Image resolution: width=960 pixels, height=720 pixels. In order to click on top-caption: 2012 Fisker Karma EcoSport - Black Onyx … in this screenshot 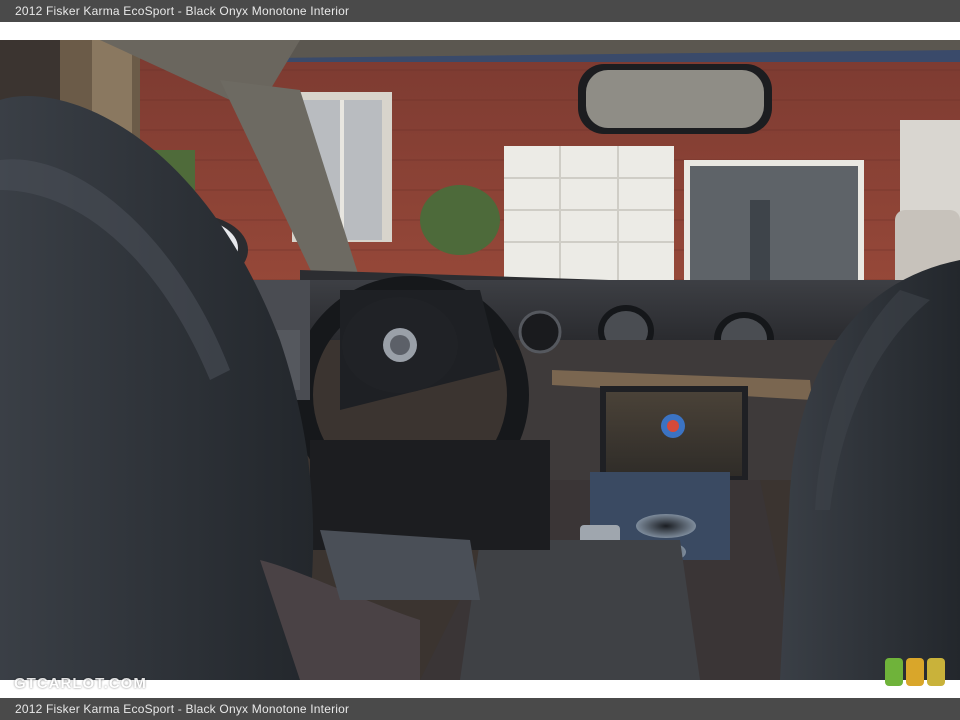, I will do `click(480, 11)`.